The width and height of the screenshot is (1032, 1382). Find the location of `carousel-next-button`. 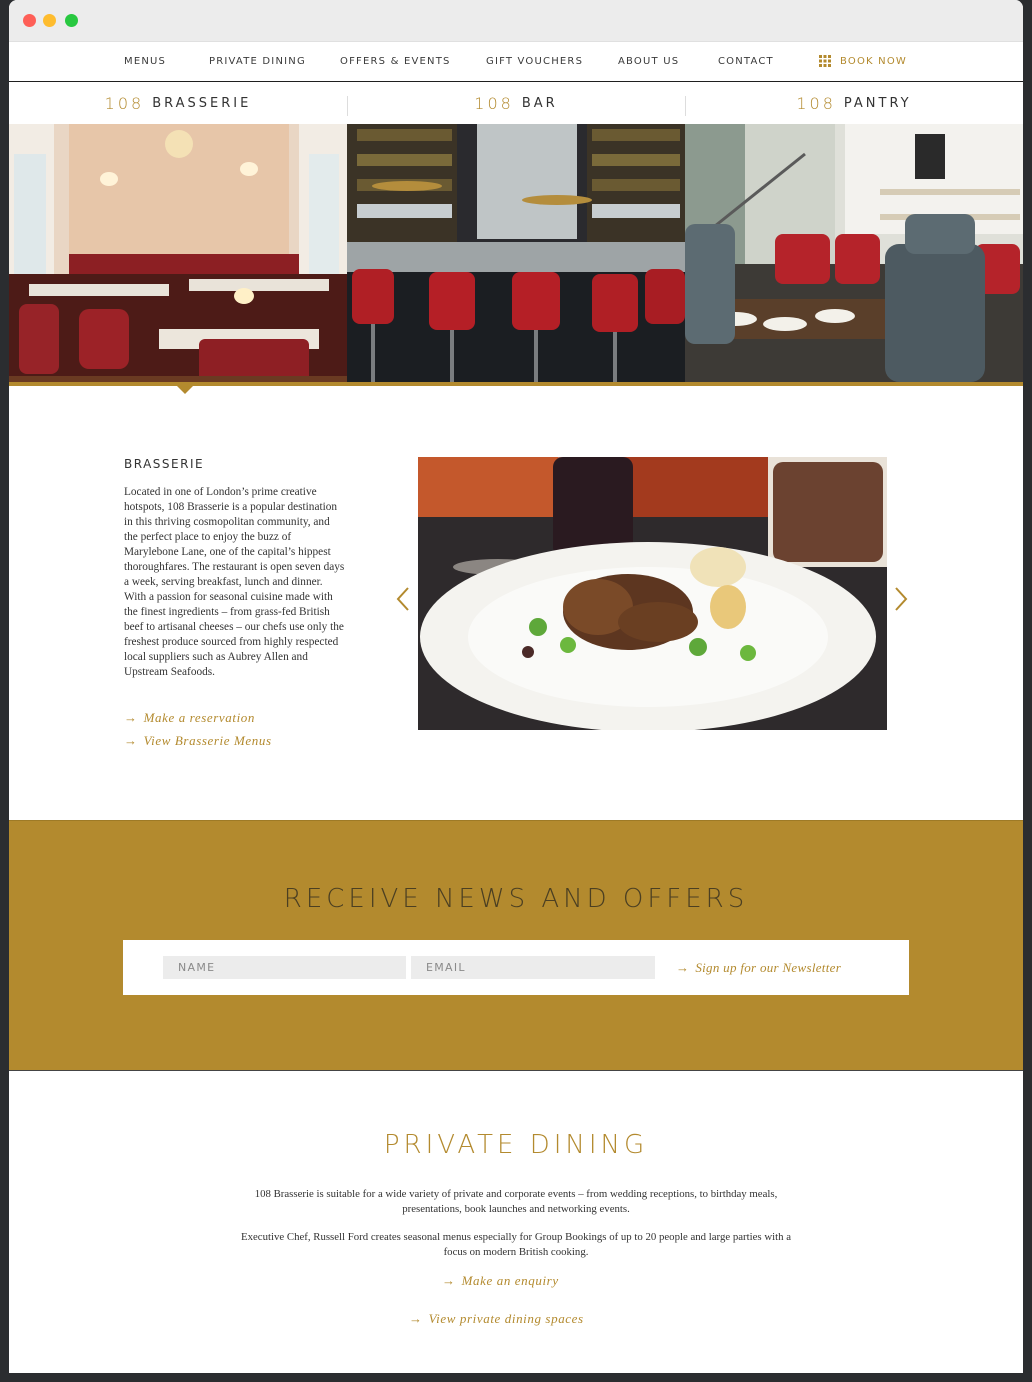

carousel-next-button is located at coordinates (901, 599).